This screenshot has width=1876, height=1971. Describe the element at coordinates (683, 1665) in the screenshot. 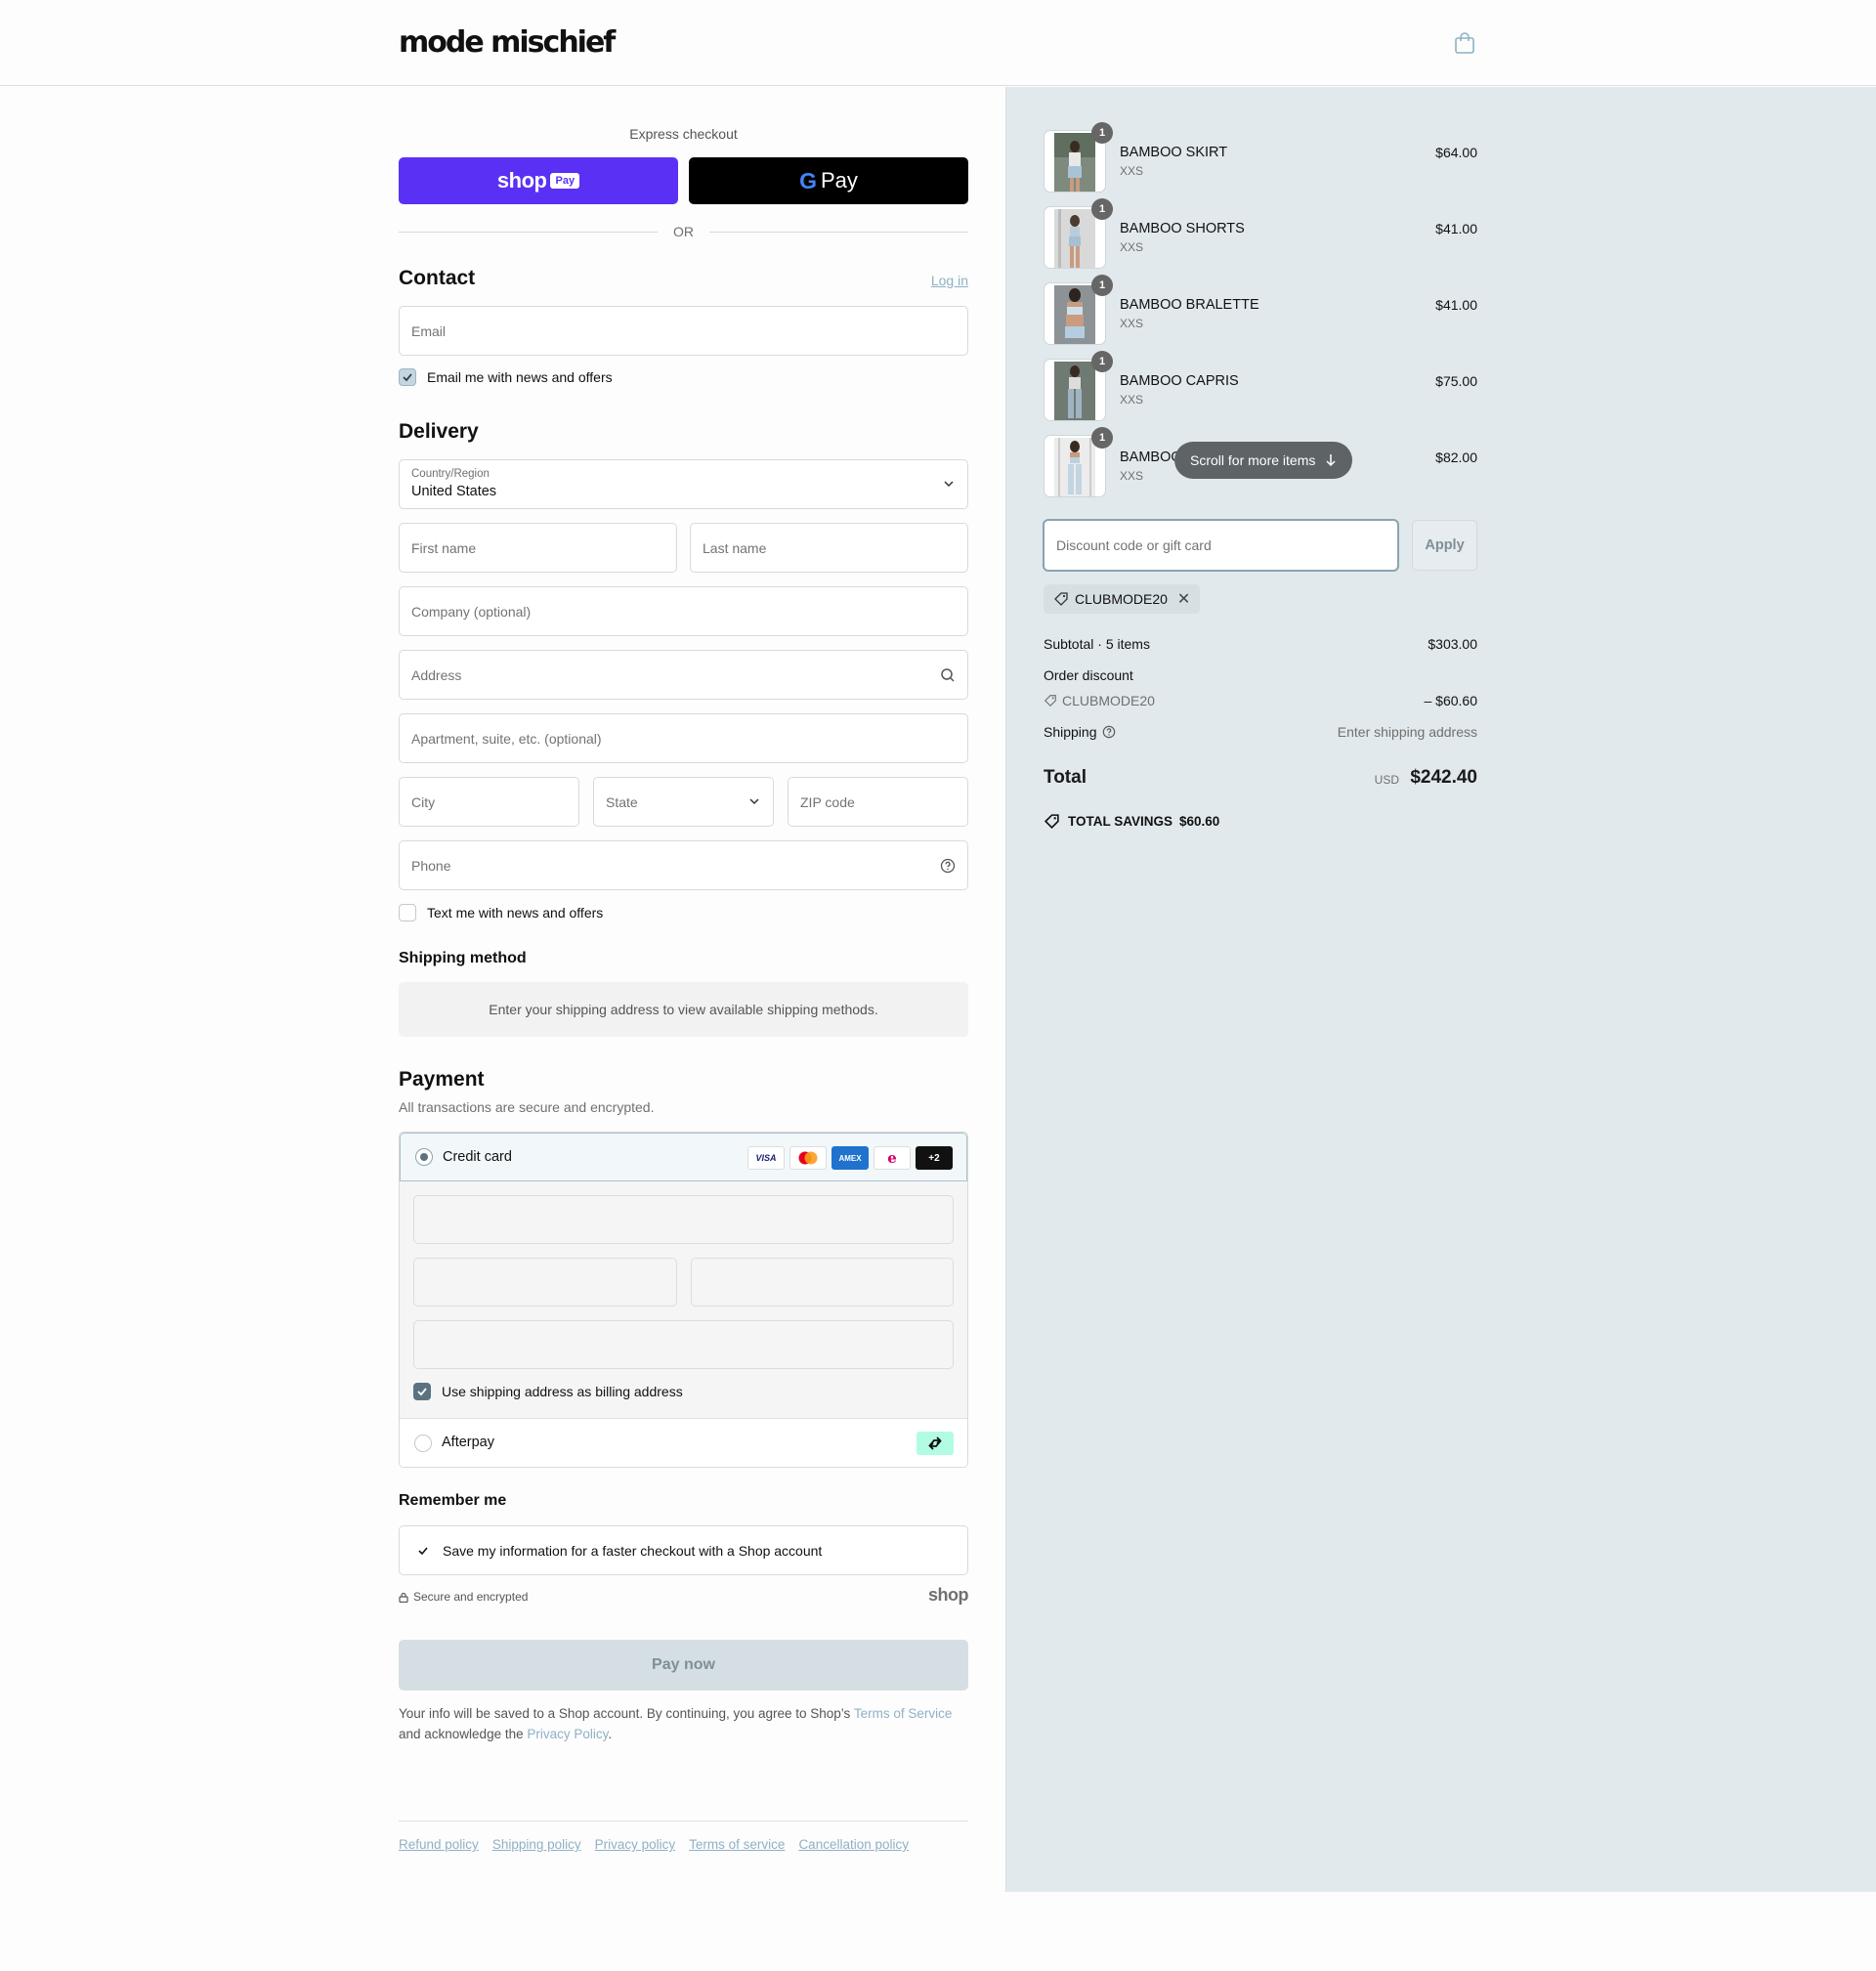

I see `pay-now-button: Pay now` at that location.